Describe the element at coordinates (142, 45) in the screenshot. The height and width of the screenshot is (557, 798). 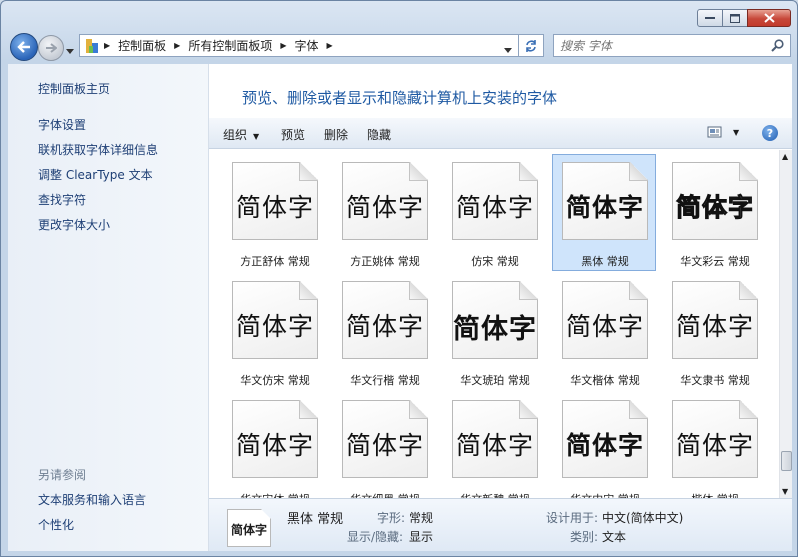
I see `breadcrumb-control-panel: 控制面板` at that location.